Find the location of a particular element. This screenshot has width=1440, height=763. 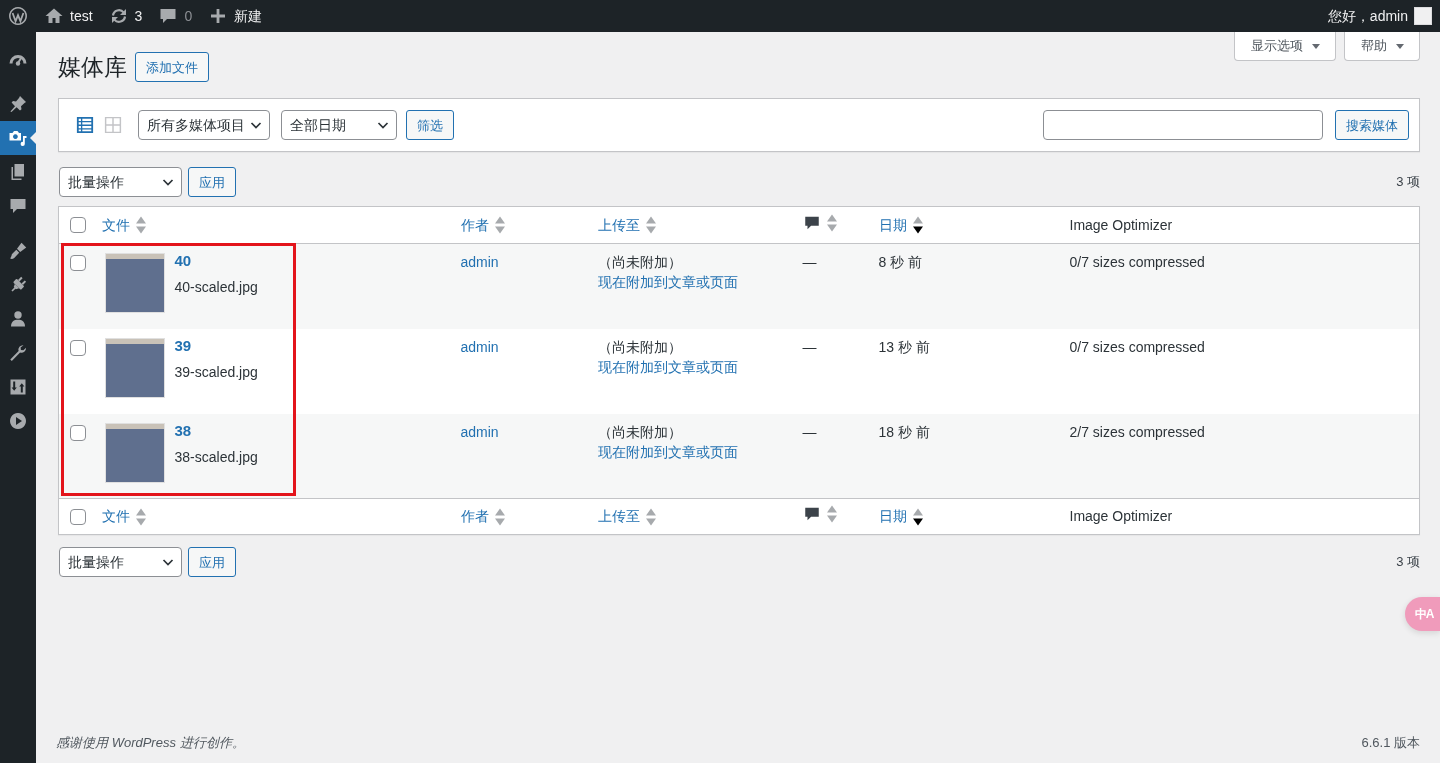

paintbrush-icon is located at coordinates (18, 251).